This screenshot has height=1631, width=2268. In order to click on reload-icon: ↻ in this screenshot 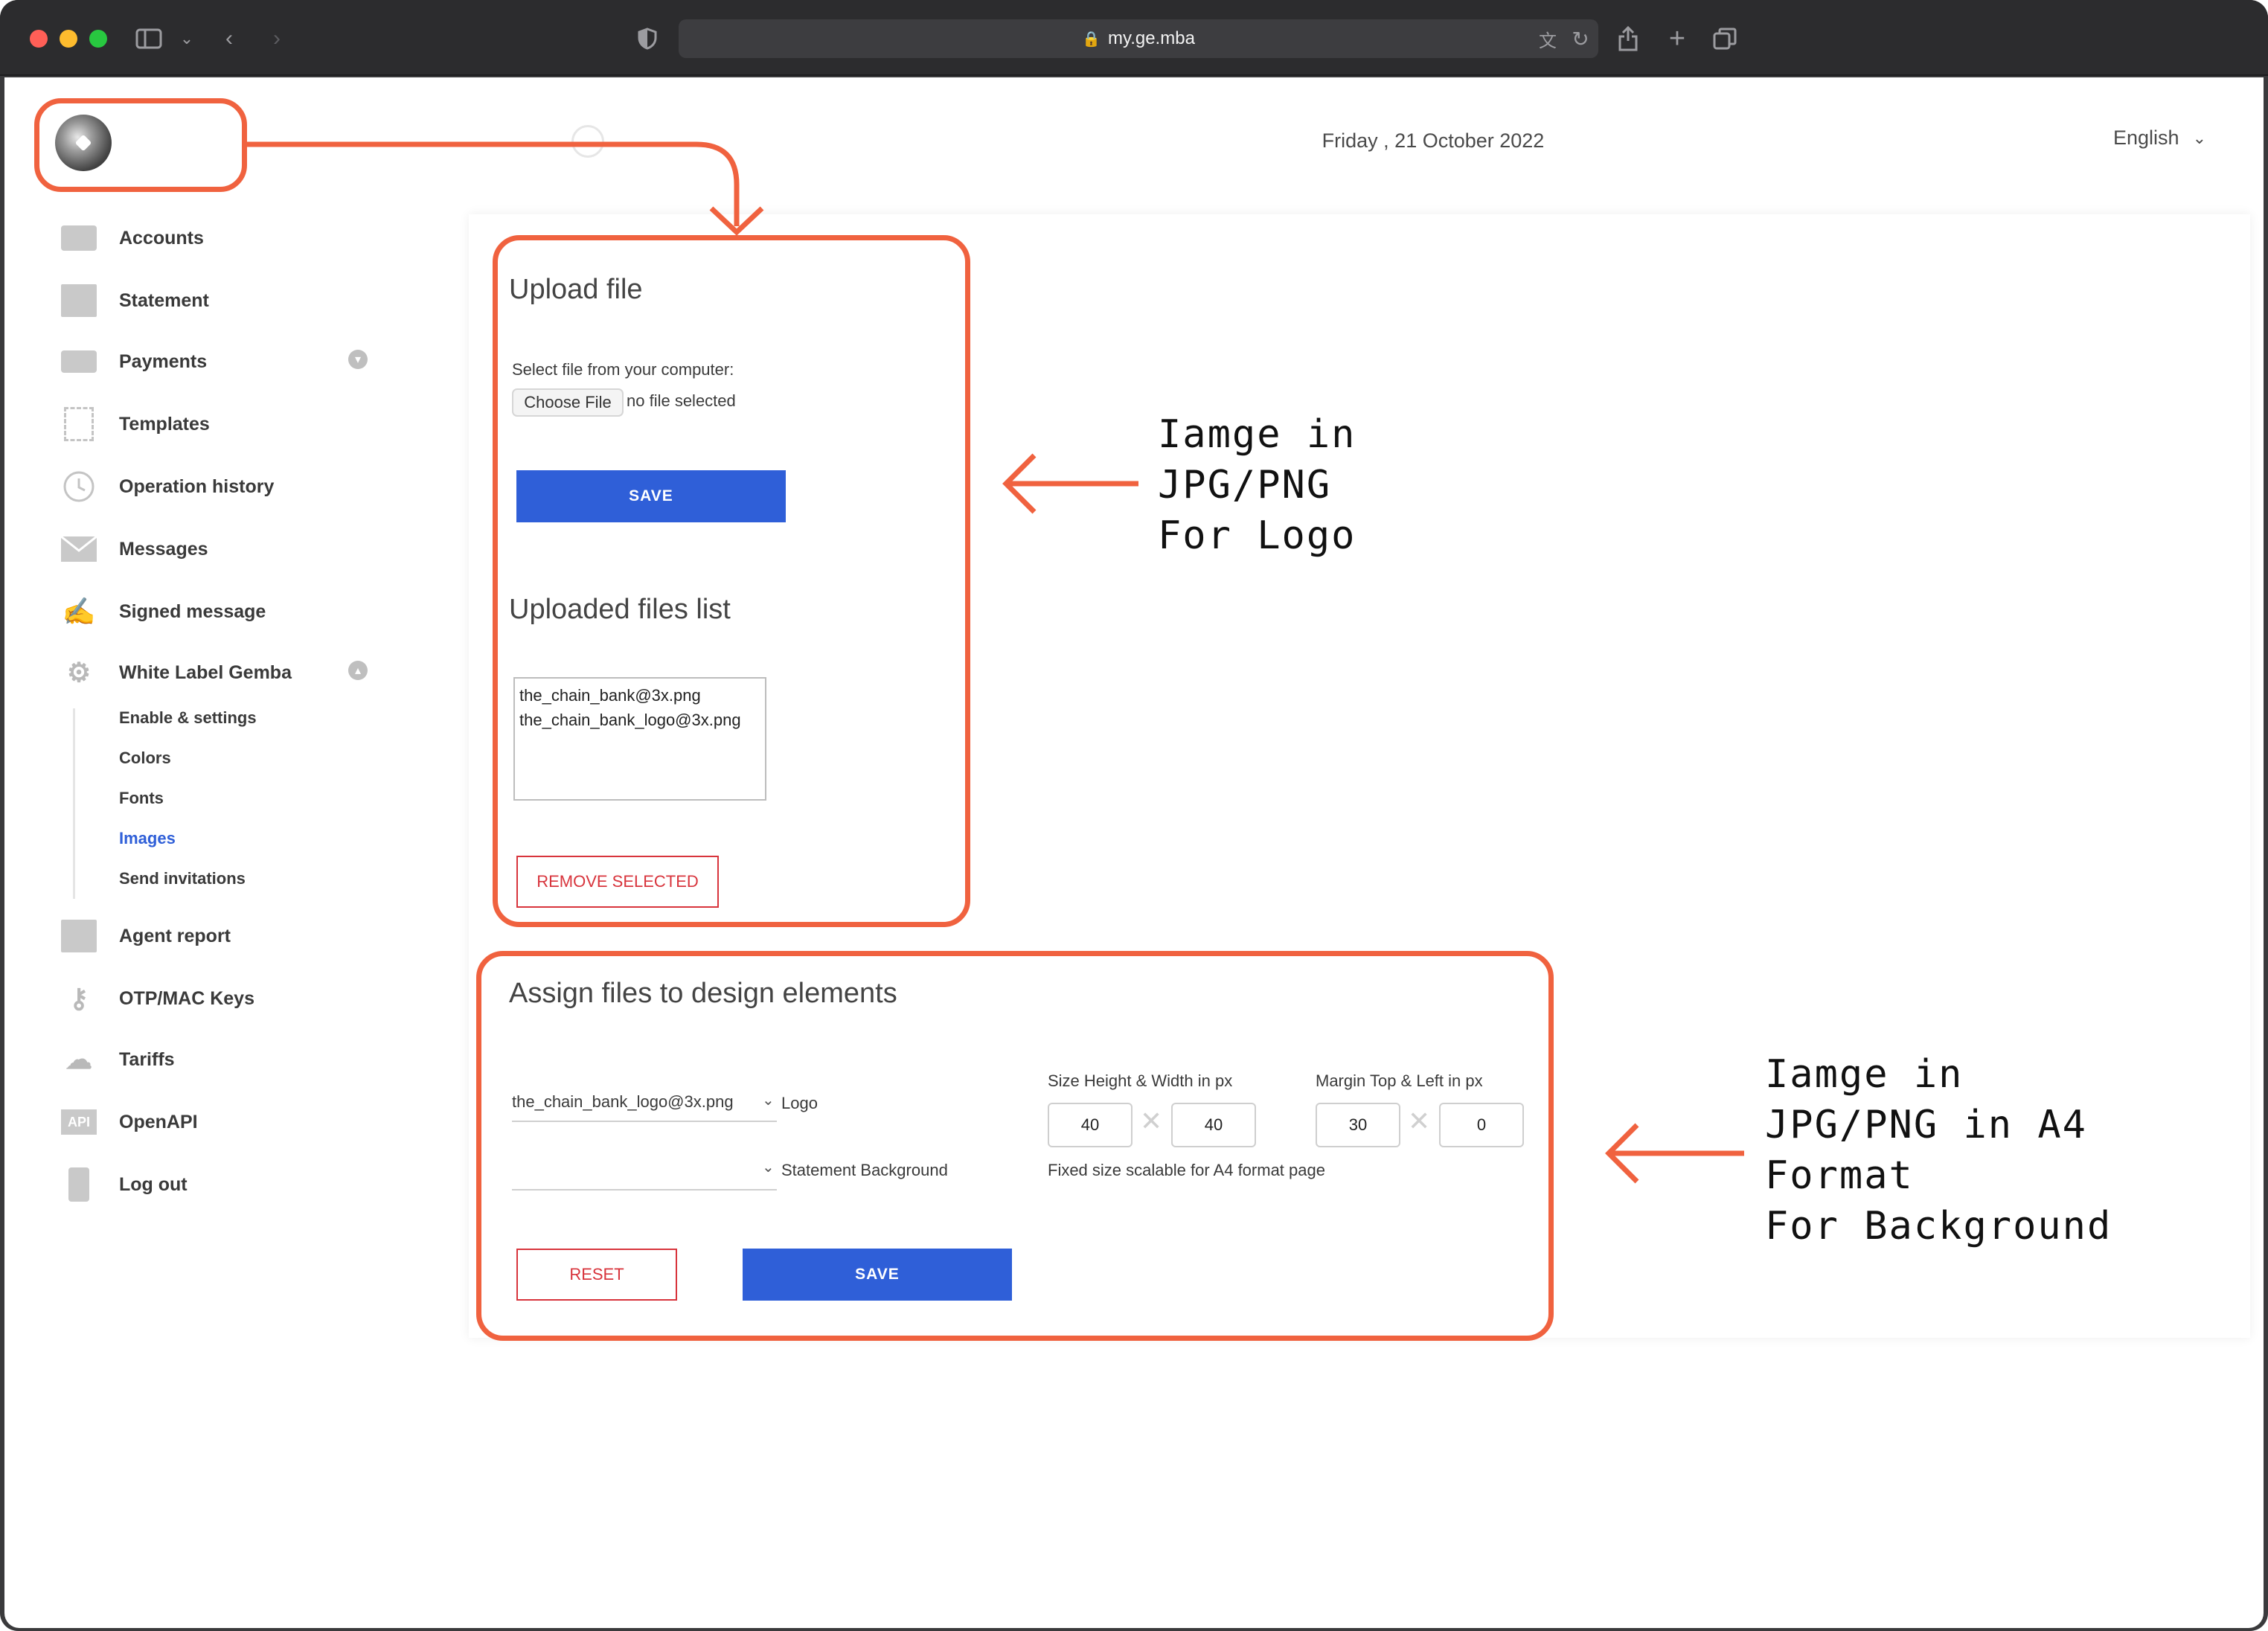, I will do `click(1580, 38)`.